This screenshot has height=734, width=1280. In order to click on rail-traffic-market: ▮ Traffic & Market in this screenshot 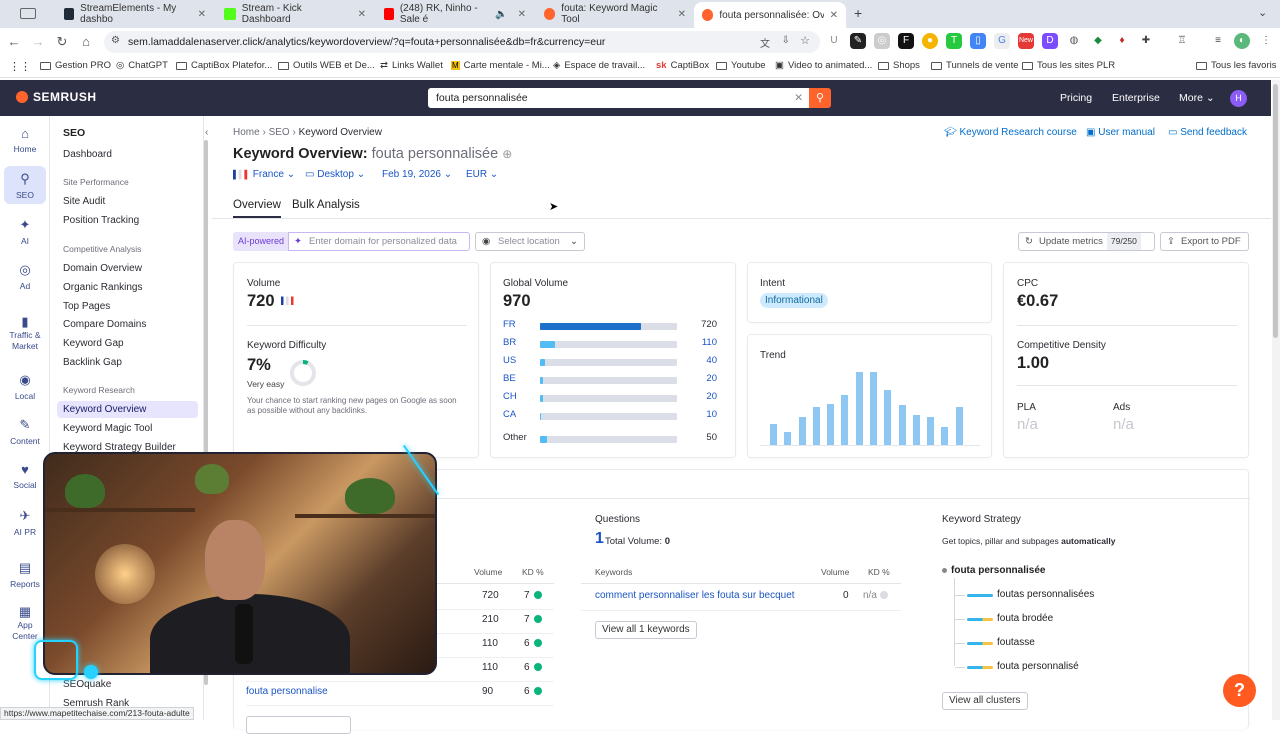, I will do `click(25, 333)`.